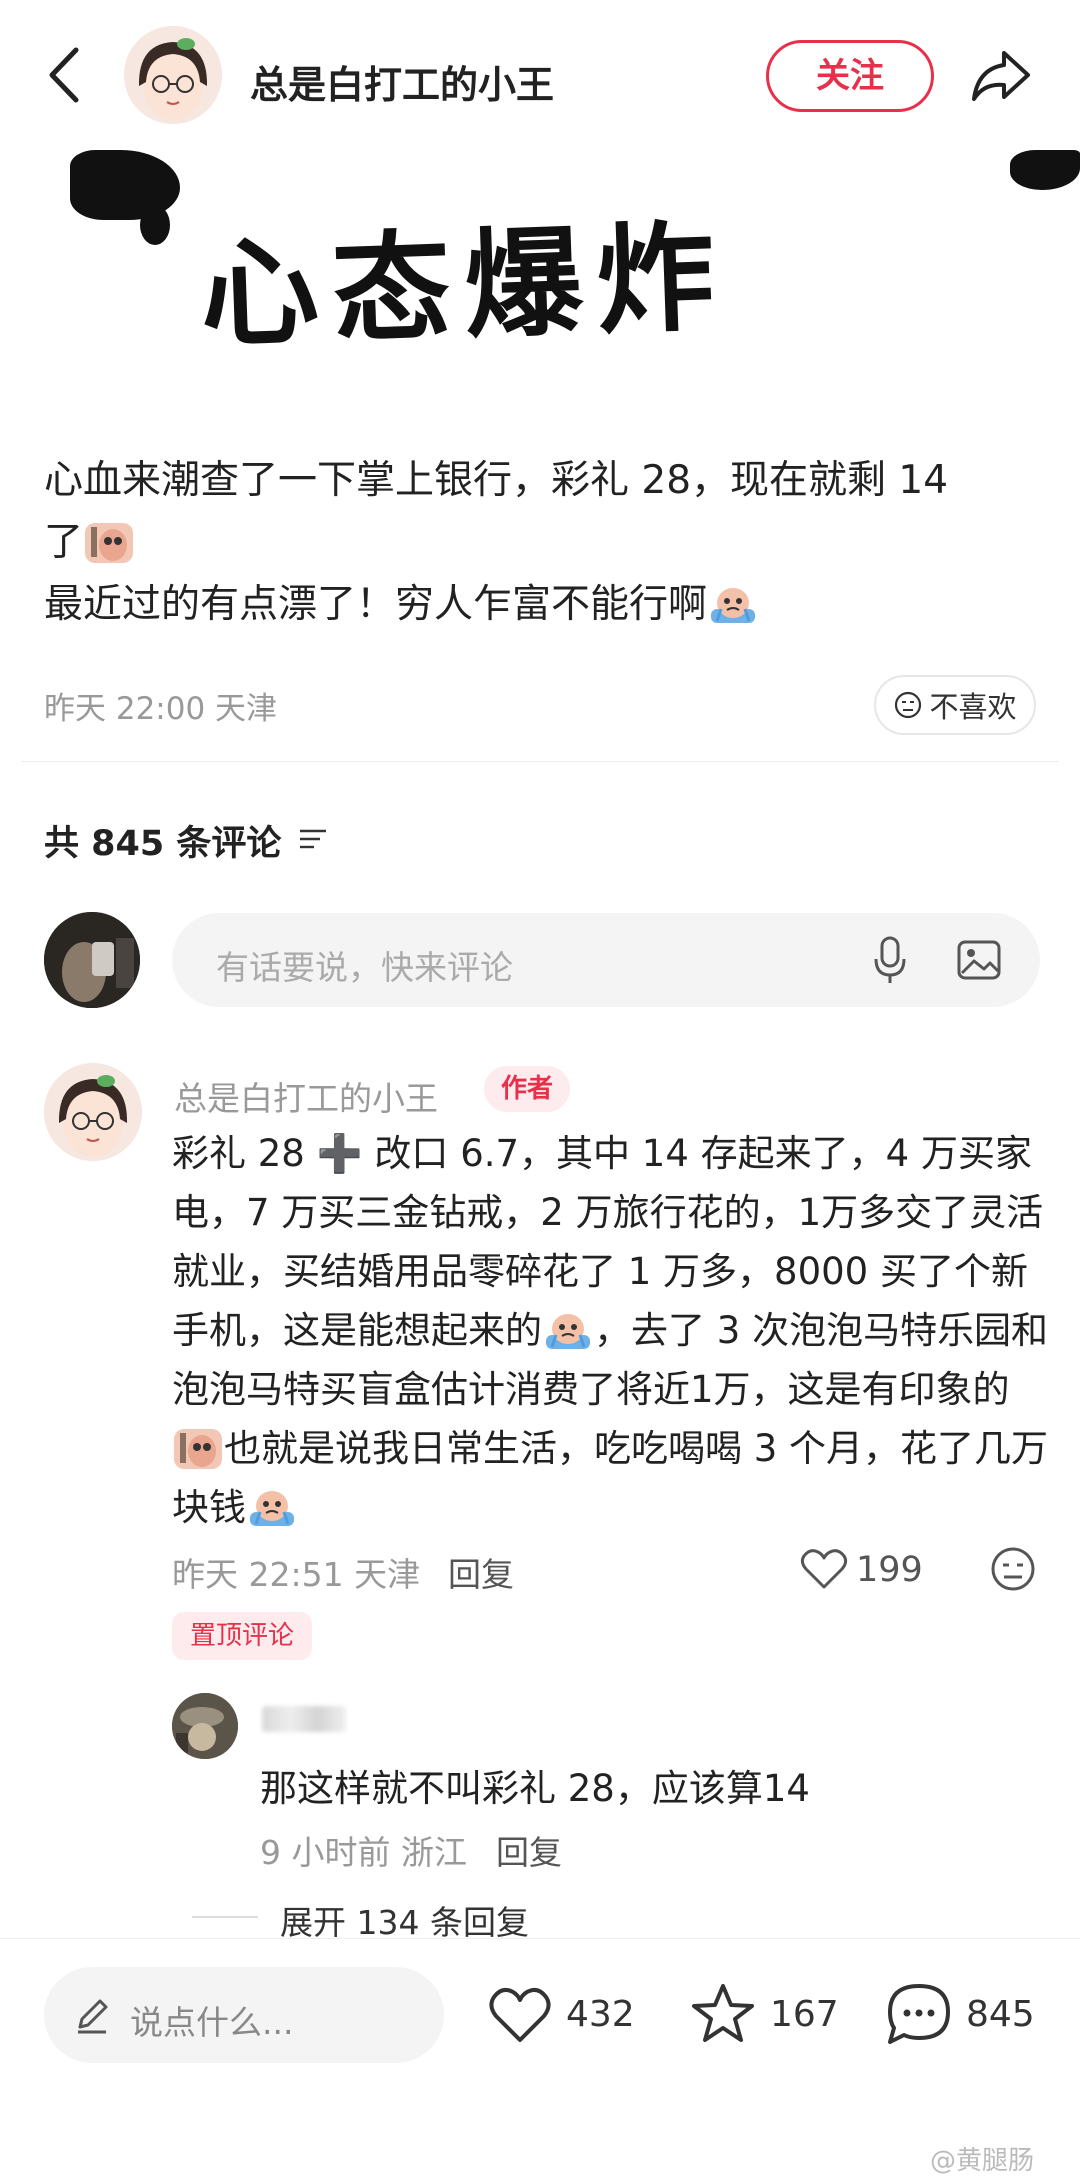 This screenshot has width=1080, height=2181. What do you see at coordinates (376, 604) in the screenshot?
I see `post-line: 最近过的有点漂了！穷人乍富不能行啊` at bounding box center [376, 604].